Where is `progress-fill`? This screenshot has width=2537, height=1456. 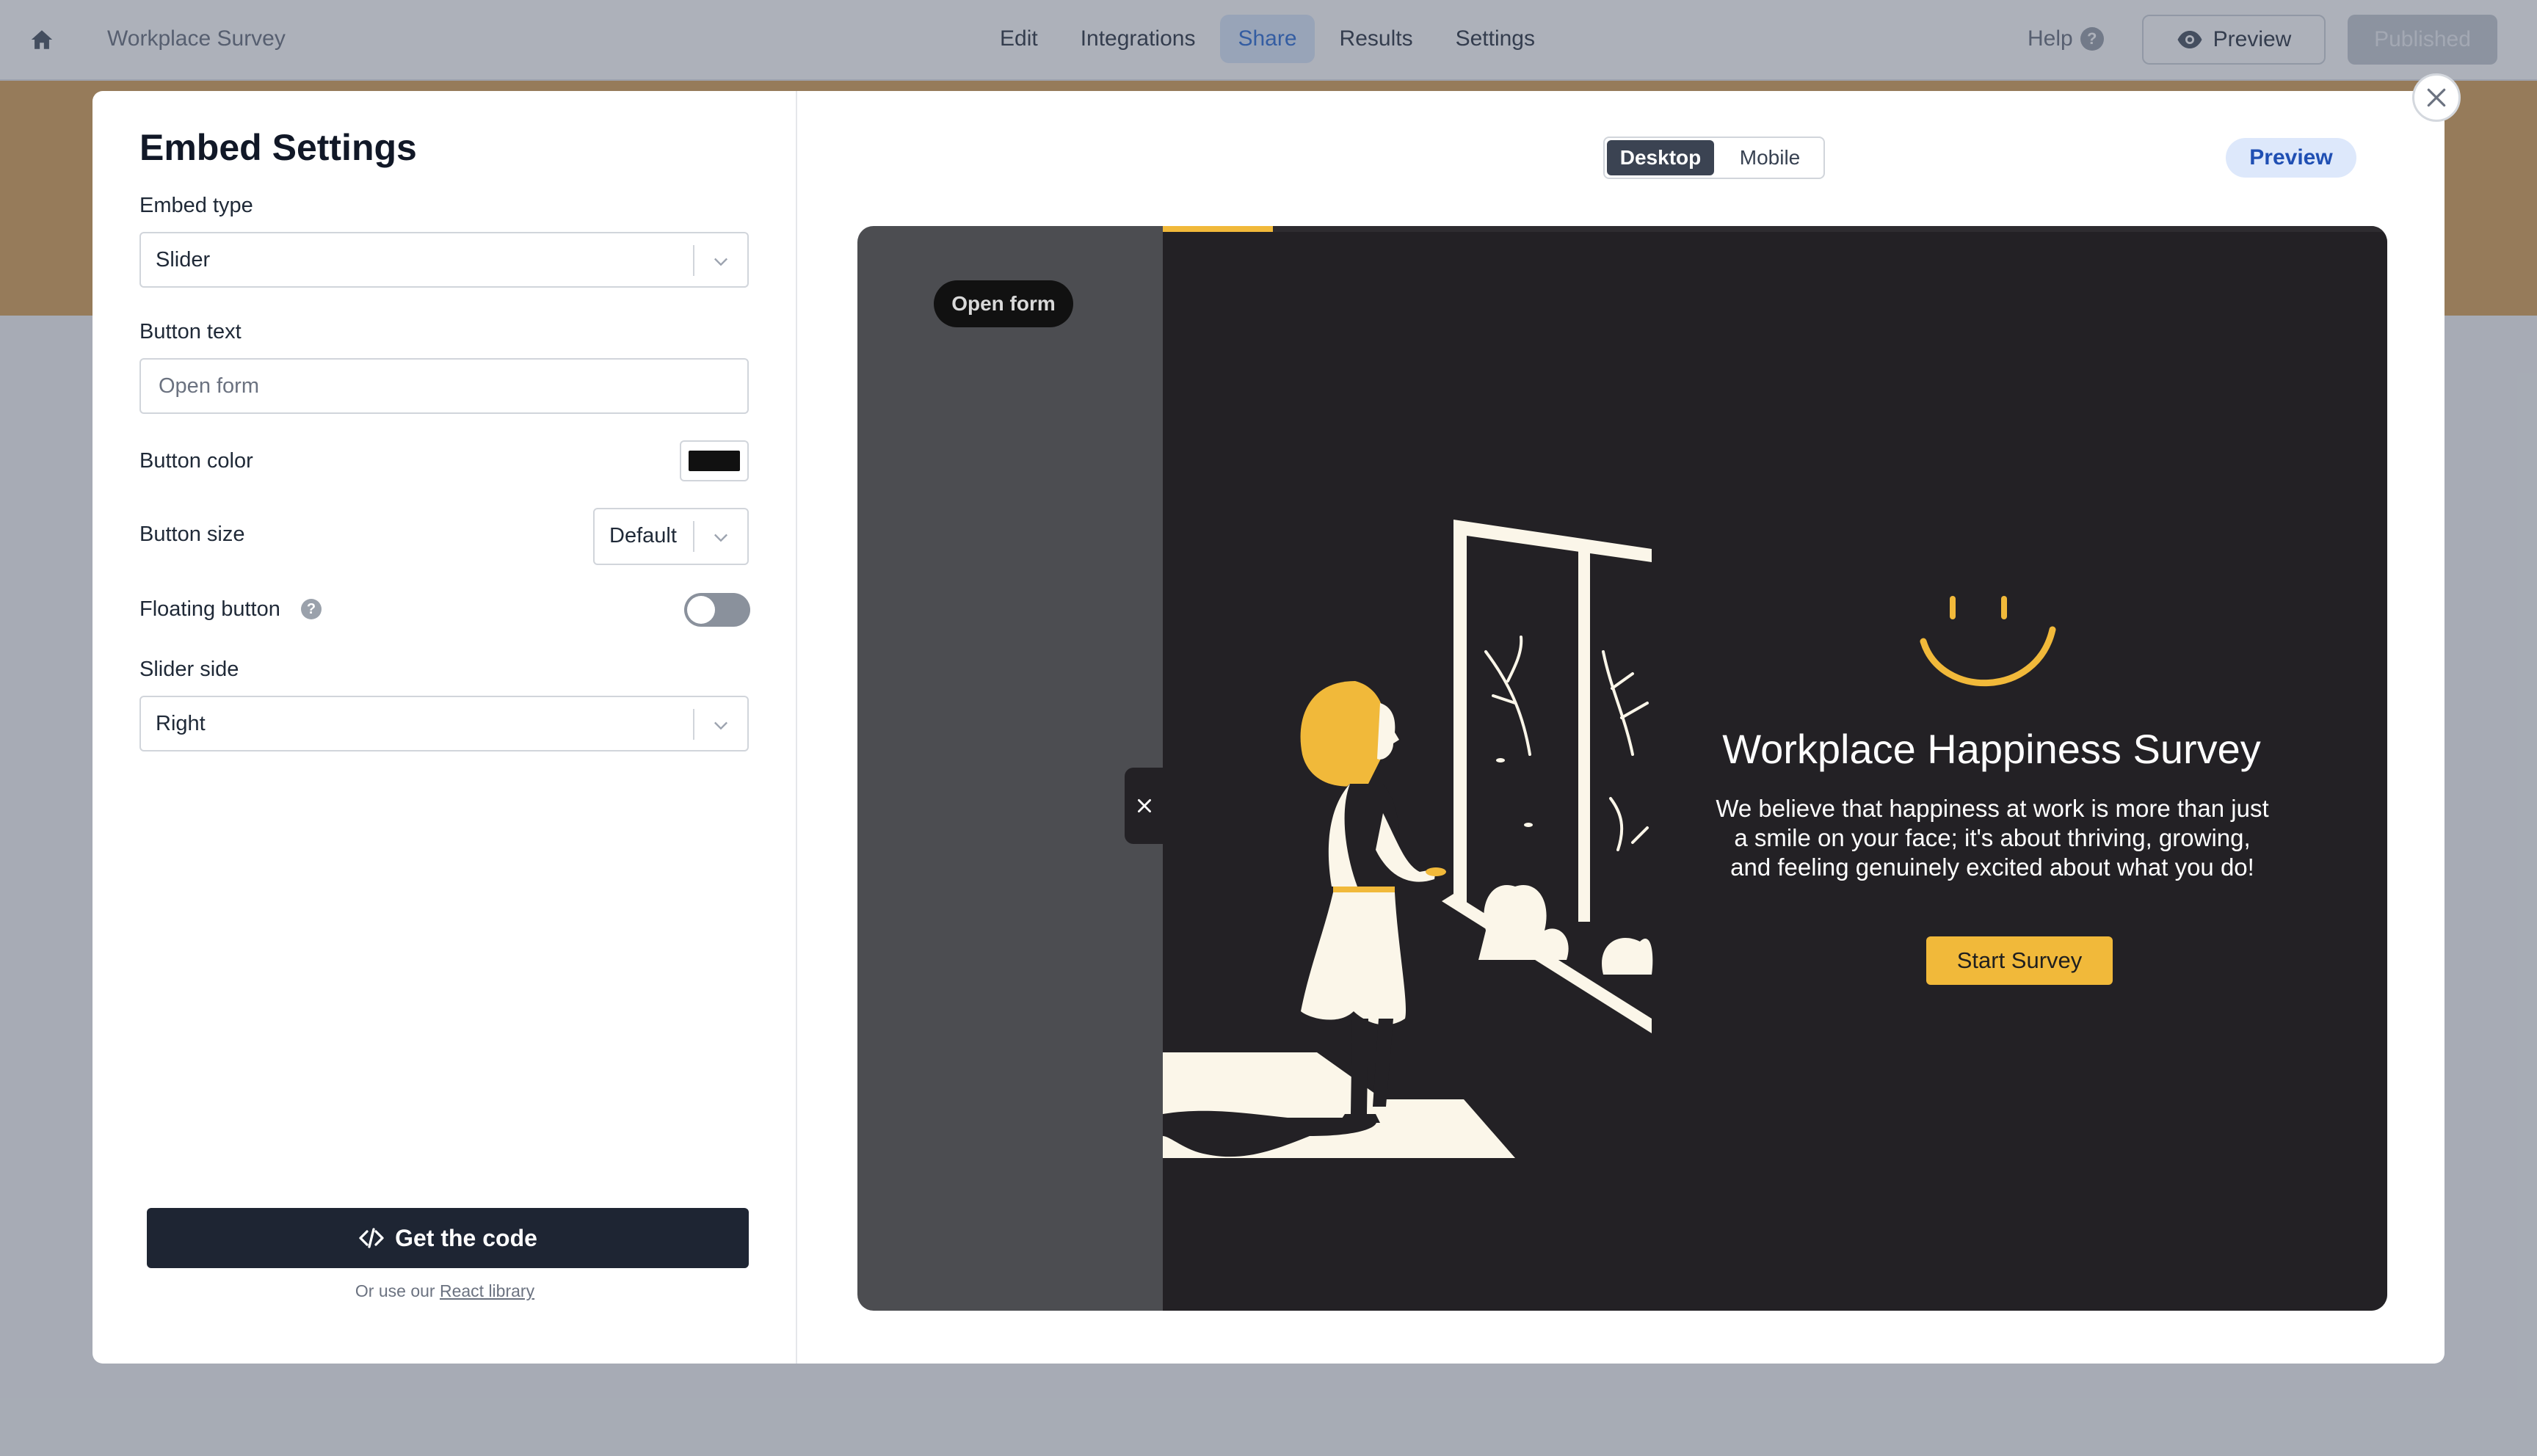
progress-fill is located at coordinates (1218, 229).